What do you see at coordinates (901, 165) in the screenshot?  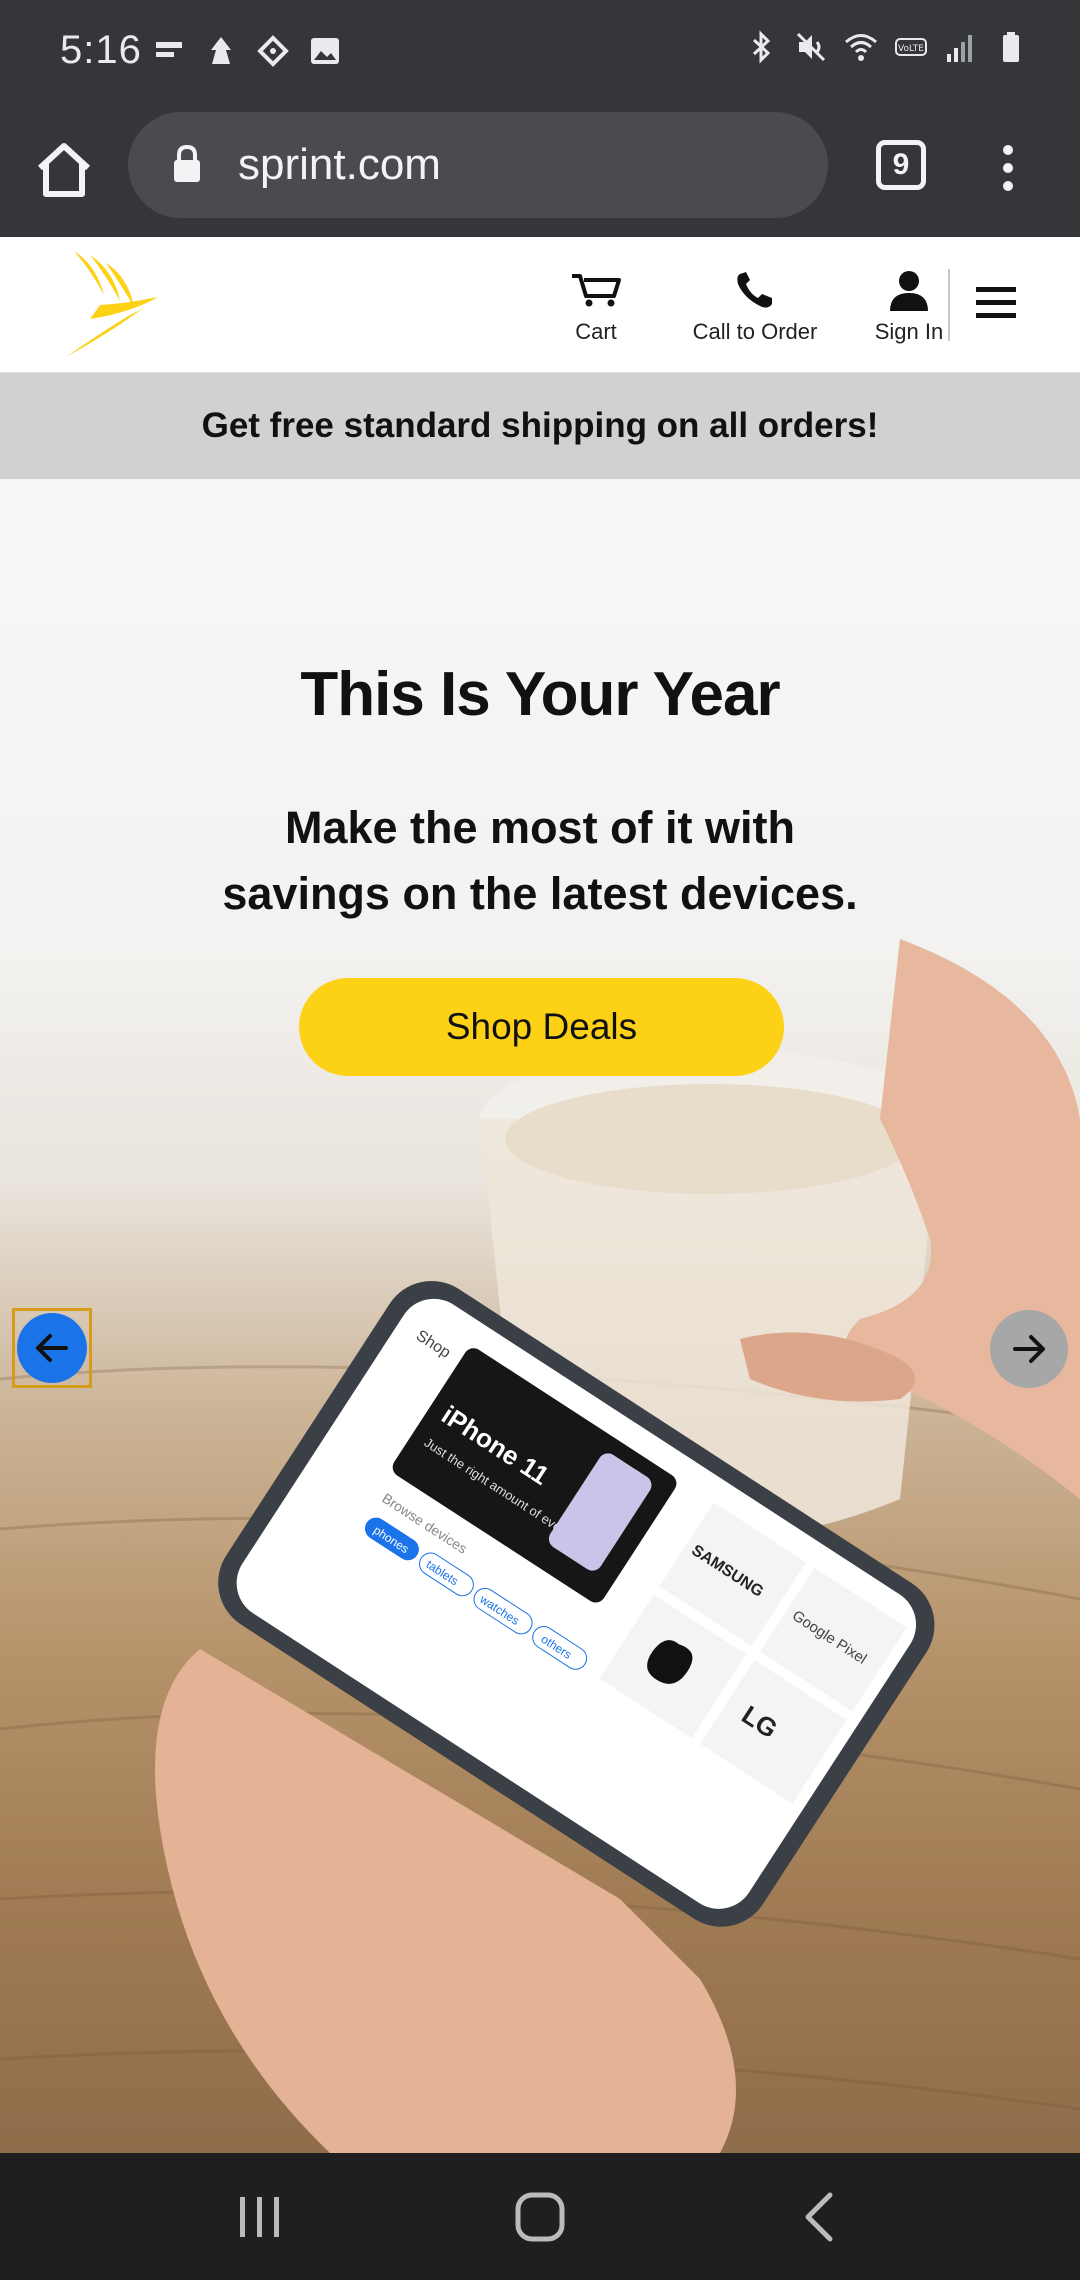 I see `tab-switcher-button: 9` at bounding box center [901, 165].